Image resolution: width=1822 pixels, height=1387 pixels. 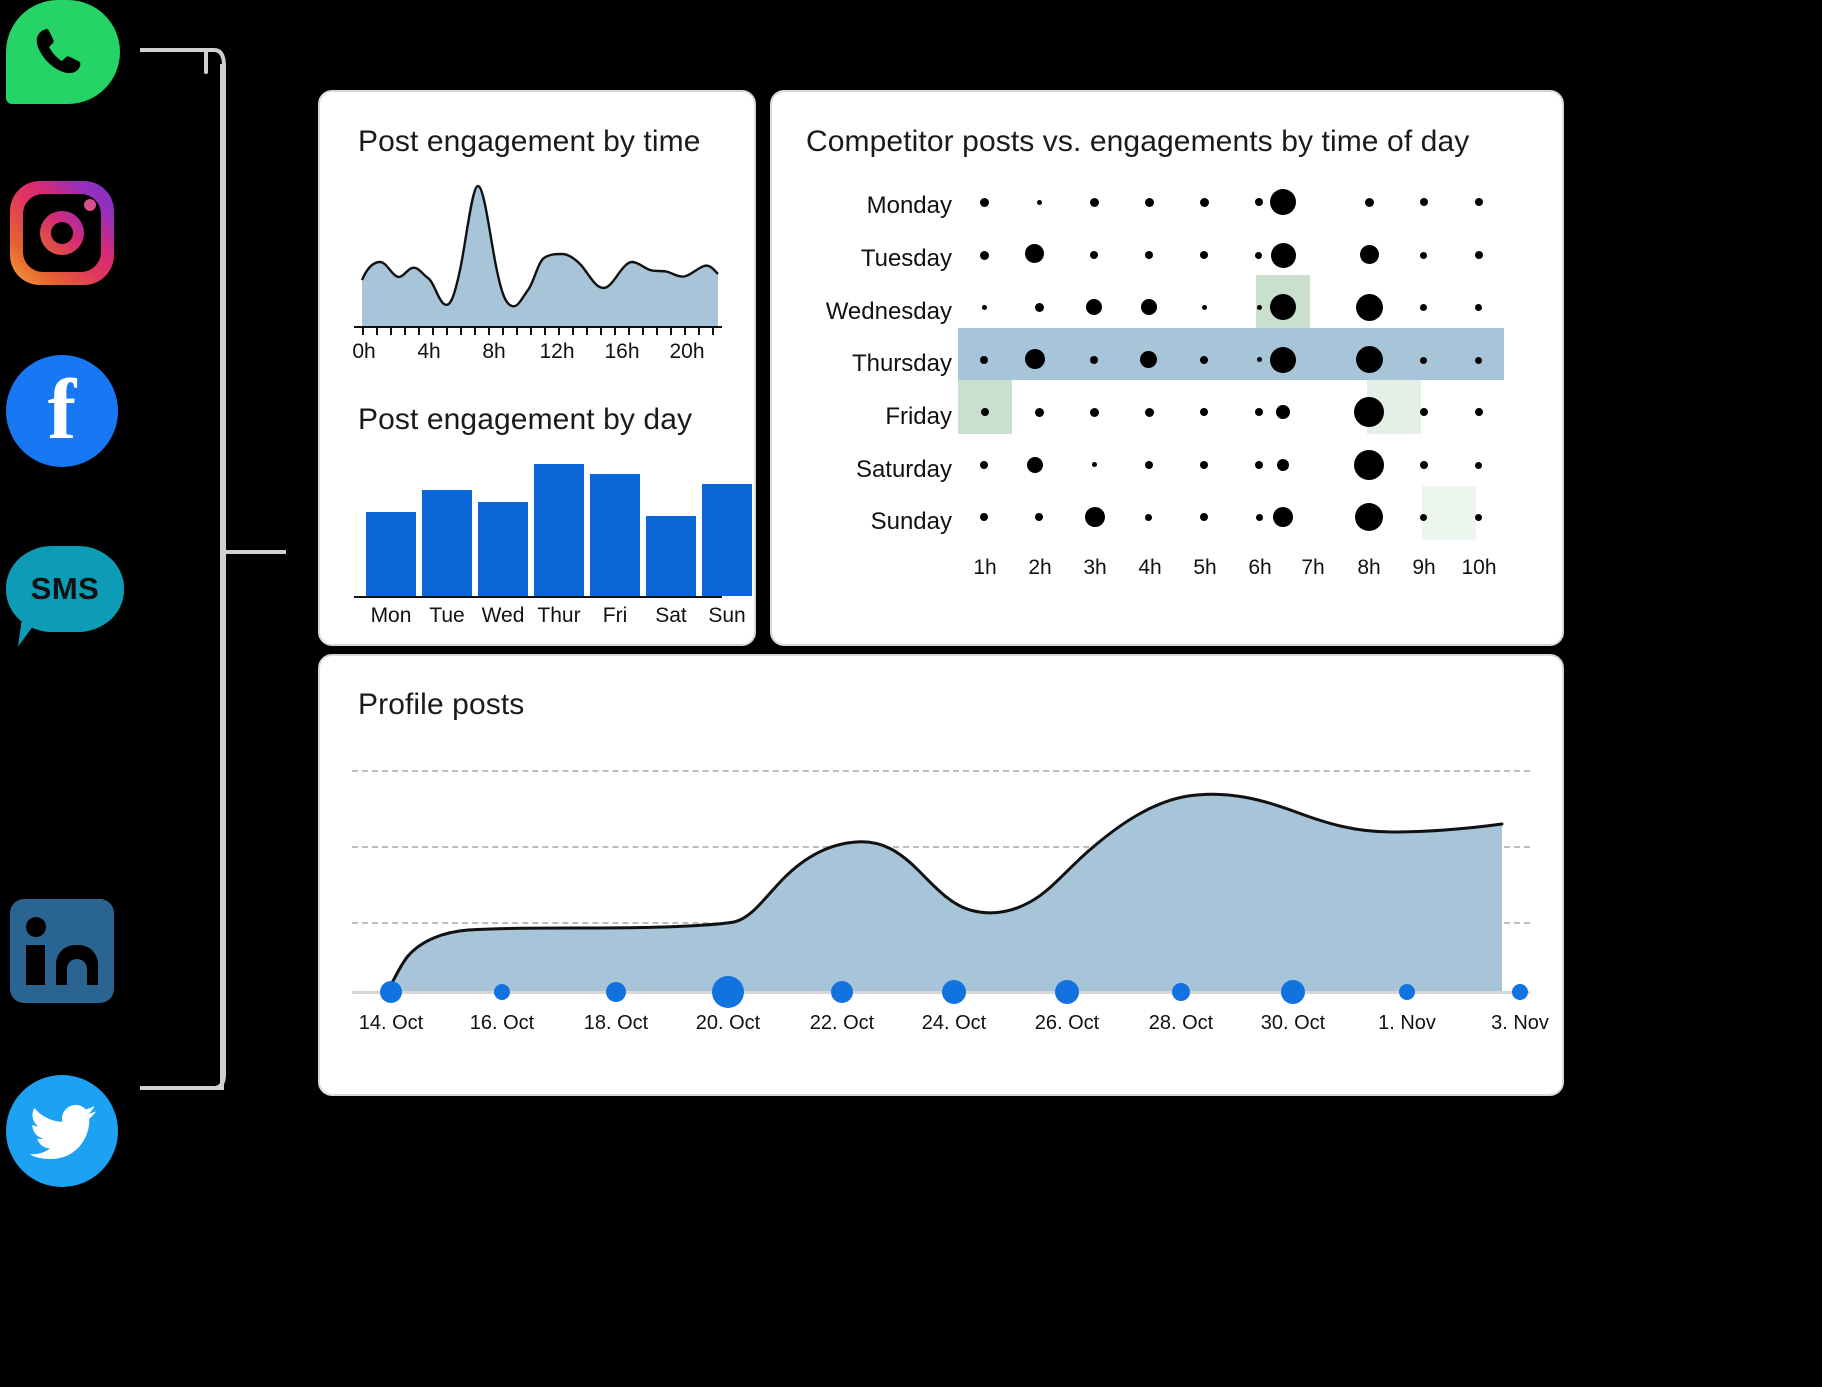 I want to click on whatsapp-handset-glyph, so click(x=58, y=51).